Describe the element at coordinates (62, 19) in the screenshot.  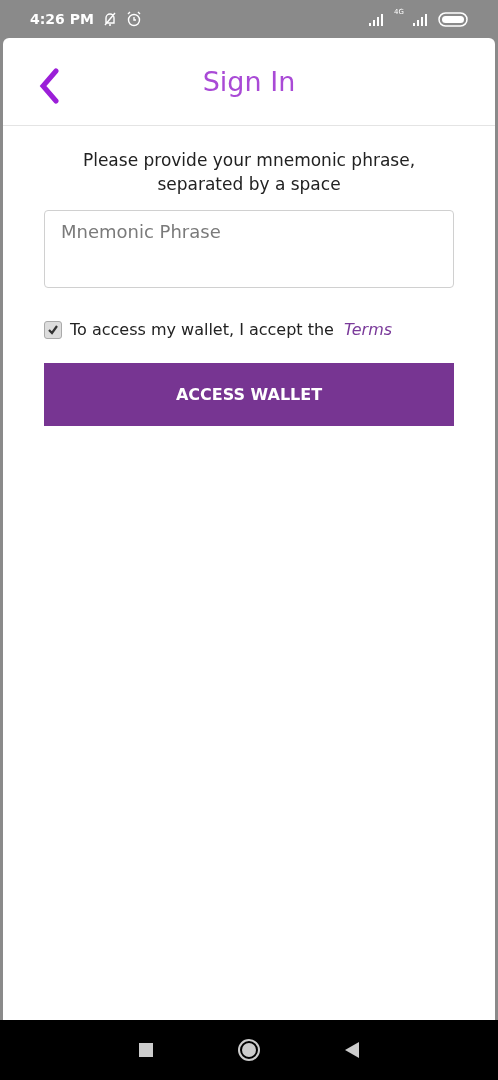
I see `status-time: 4:26 PM` at that location.